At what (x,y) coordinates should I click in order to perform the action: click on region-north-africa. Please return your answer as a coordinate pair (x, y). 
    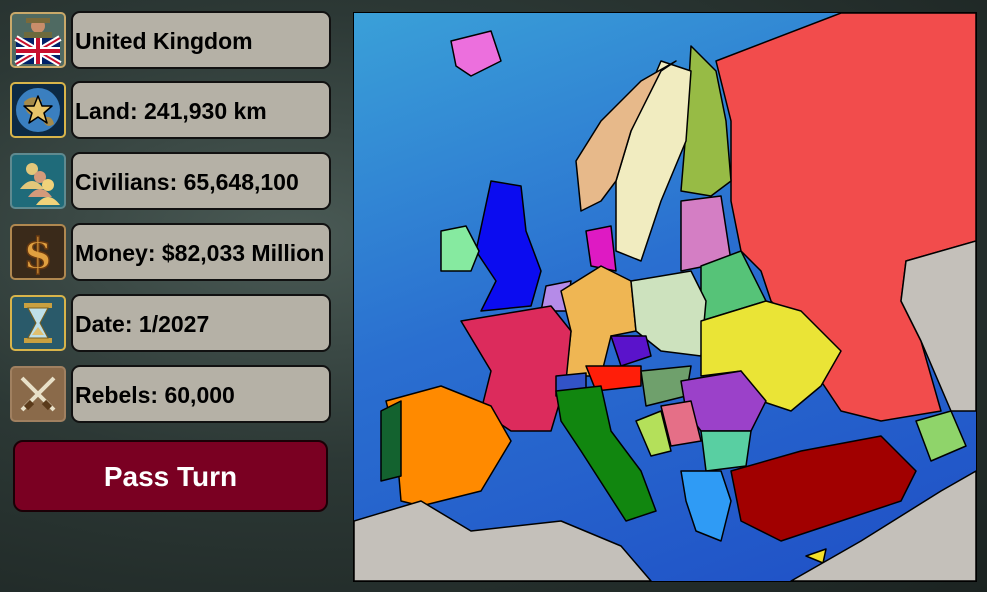
    Looking at the image, I should click on (502, 541).